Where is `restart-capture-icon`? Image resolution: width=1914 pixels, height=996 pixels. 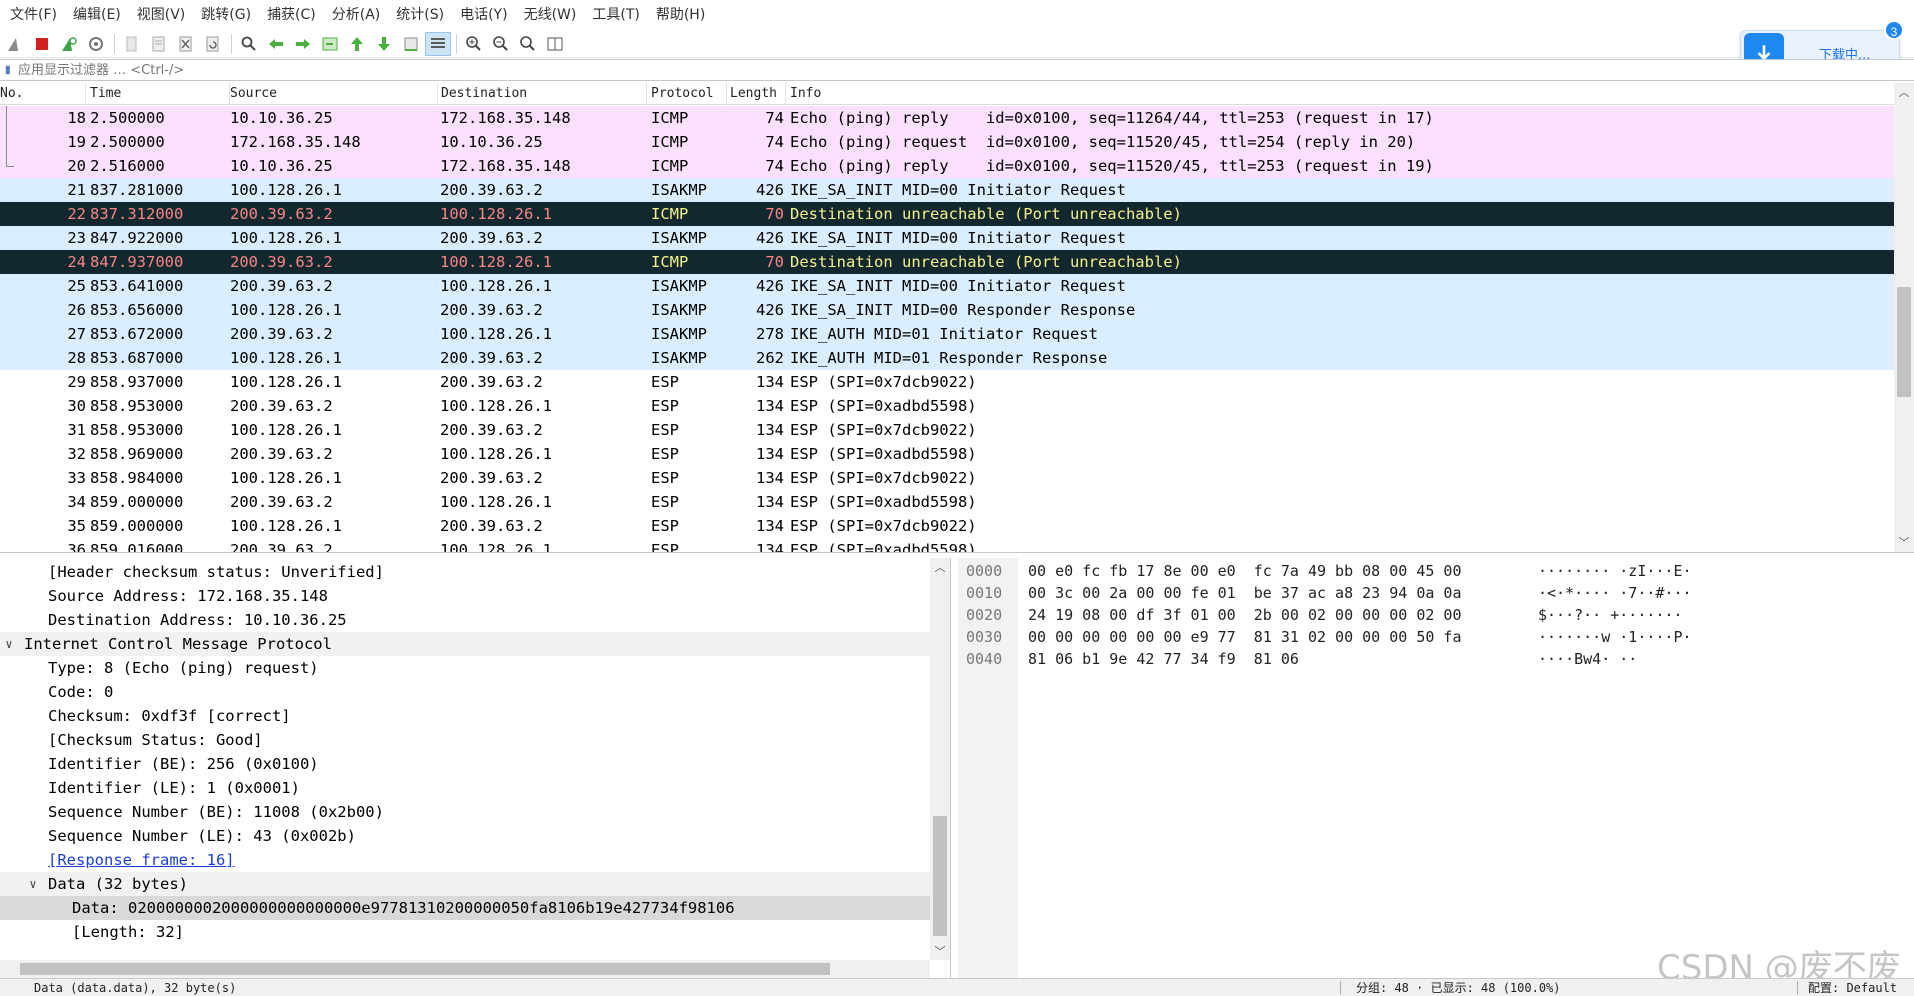
restart-capture-icon is located at coordinates (69, 44).